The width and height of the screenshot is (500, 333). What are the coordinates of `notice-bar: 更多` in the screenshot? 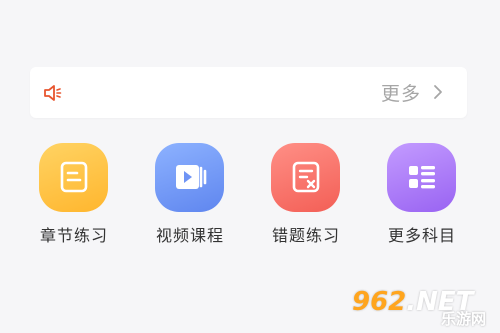 It's located at (248, 92).